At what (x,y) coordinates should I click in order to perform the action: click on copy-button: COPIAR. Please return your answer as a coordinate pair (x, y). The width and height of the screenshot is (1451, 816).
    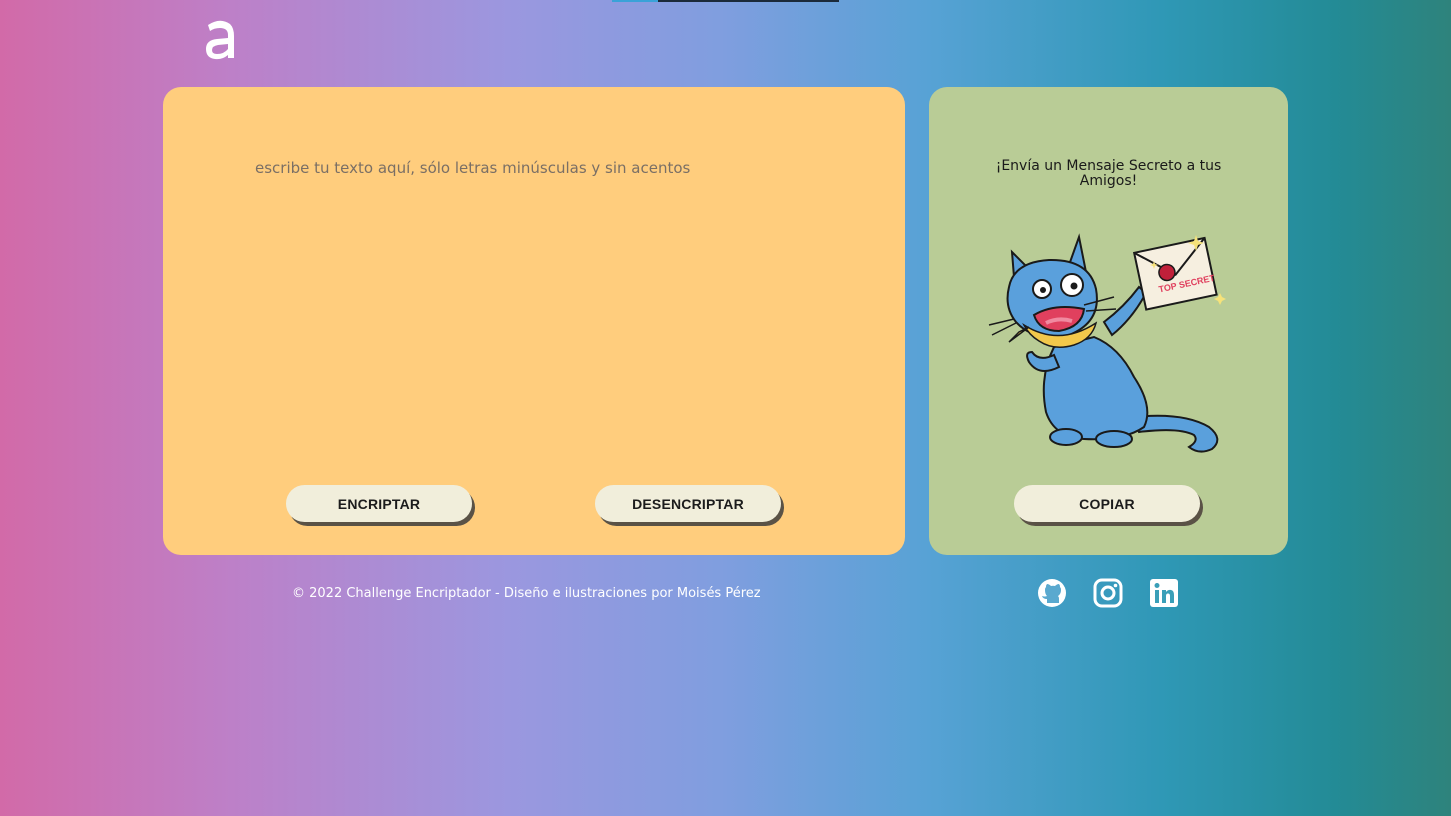
    Looking at the image, I should click on (1107, 503).